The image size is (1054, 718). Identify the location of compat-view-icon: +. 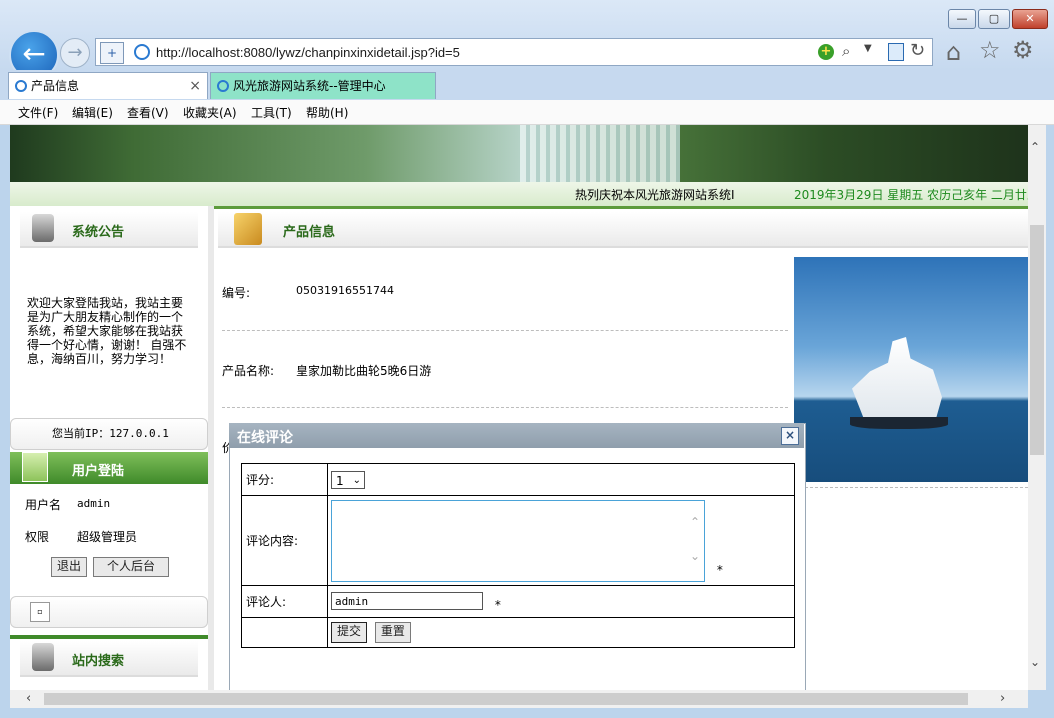
(826, 52).